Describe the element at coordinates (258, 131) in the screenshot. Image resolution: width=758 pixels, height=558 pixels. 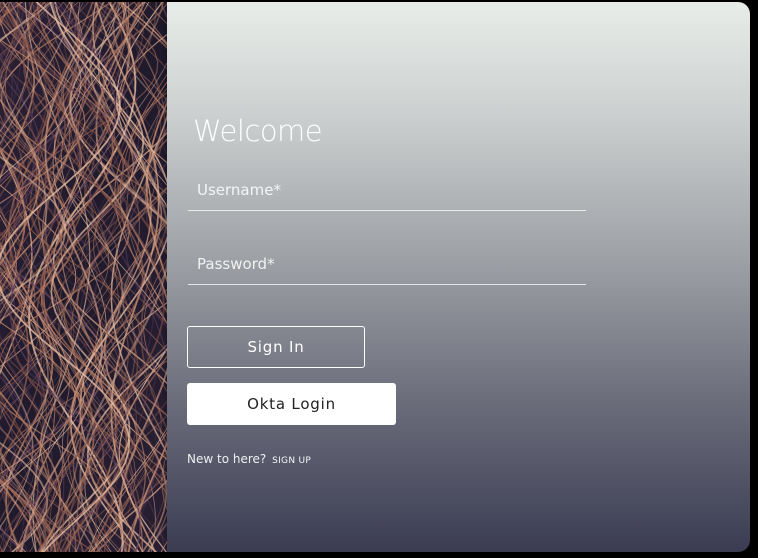
I see `welcome-heading: Welcome` at that location.